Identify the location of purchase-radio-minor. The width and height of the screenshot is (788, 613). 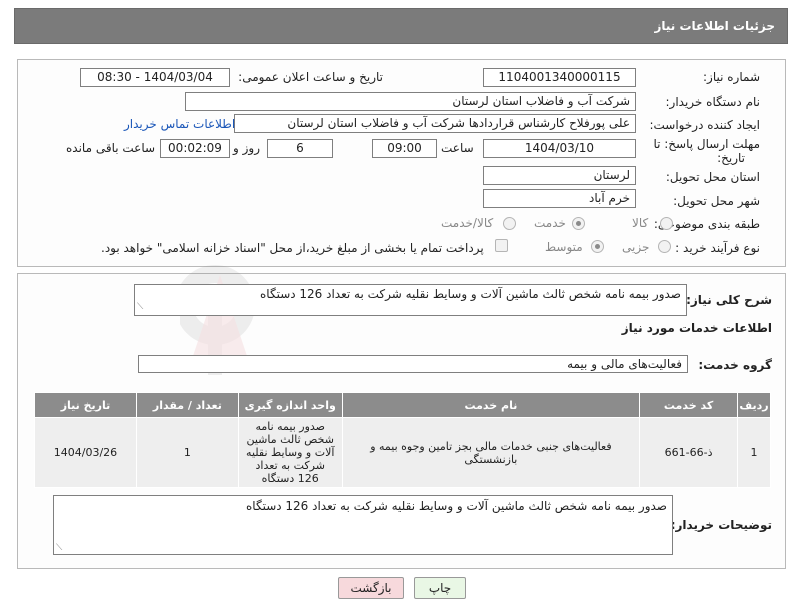
(664, 246).